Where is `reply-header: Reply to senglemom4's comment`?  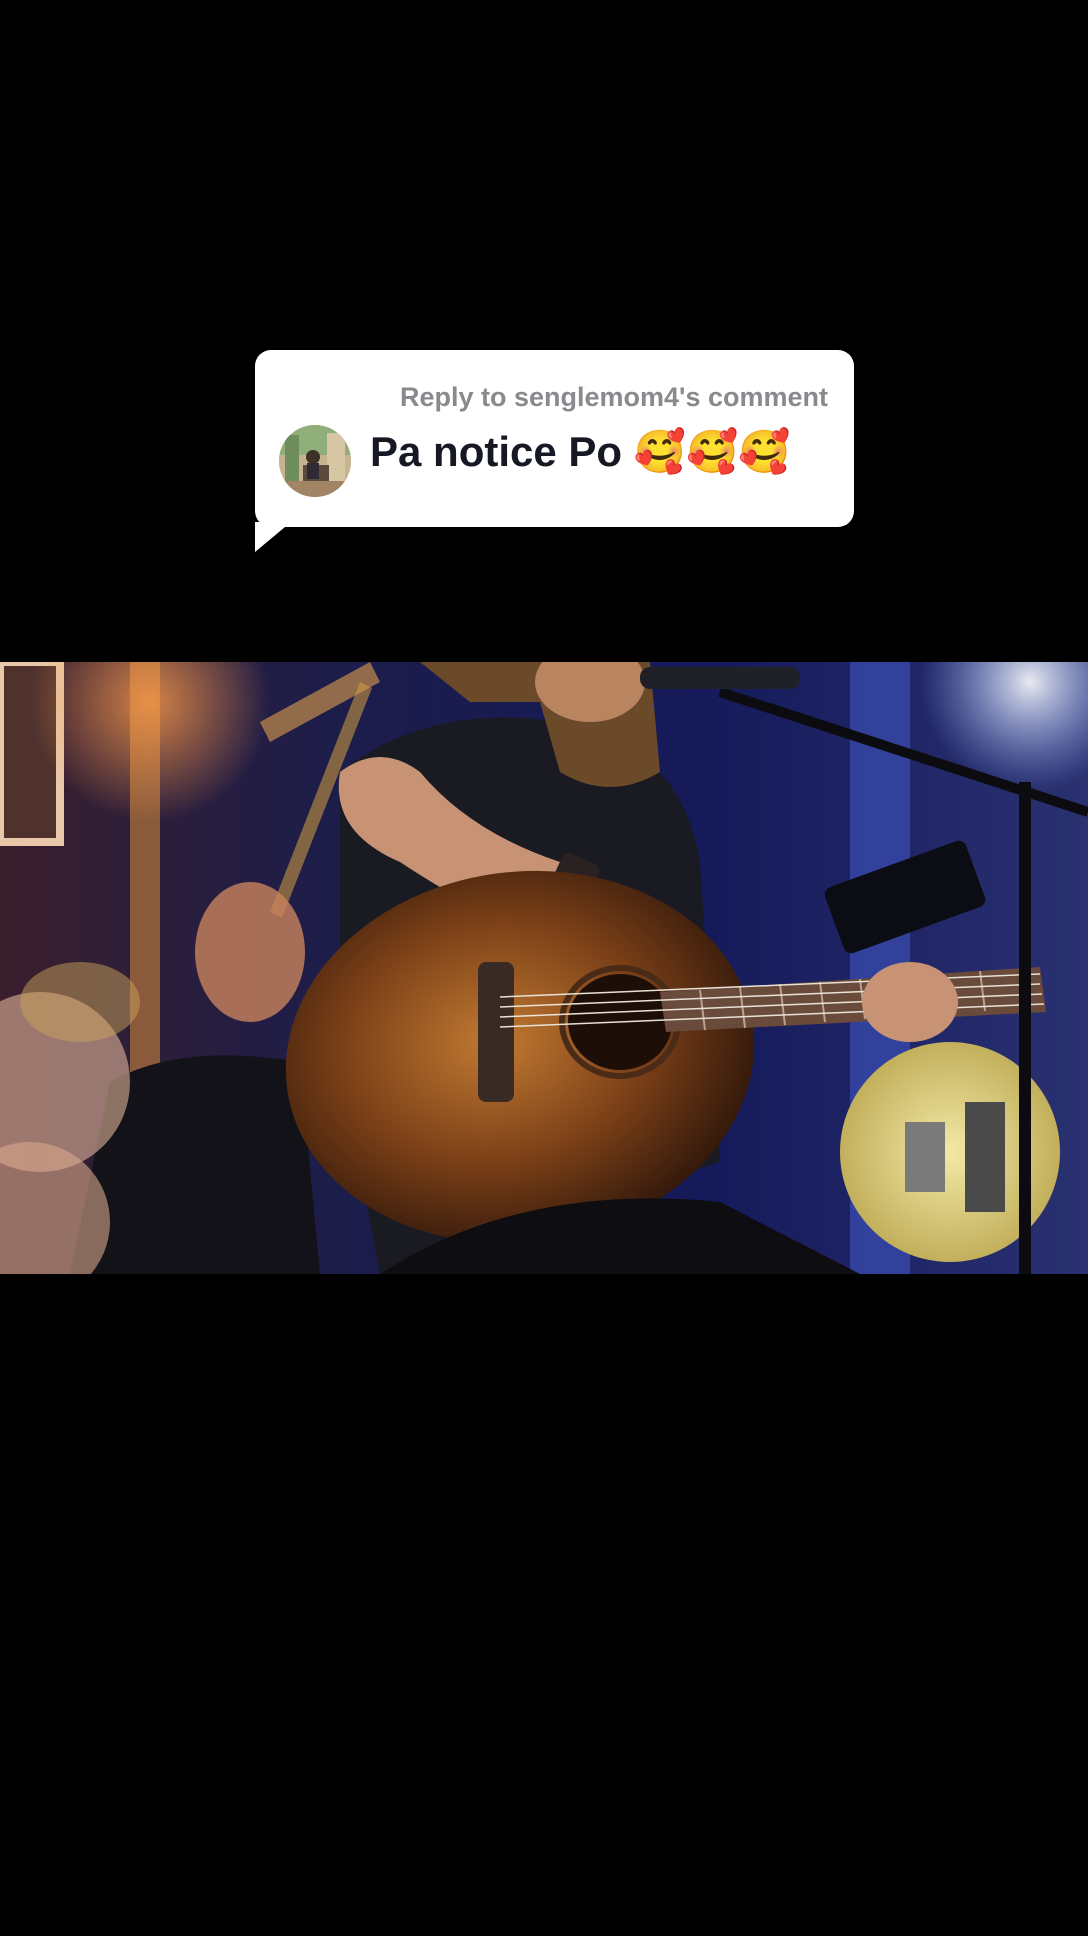
reply-header: Reply to senglemom4's comment is located at coordinates (613, 397).